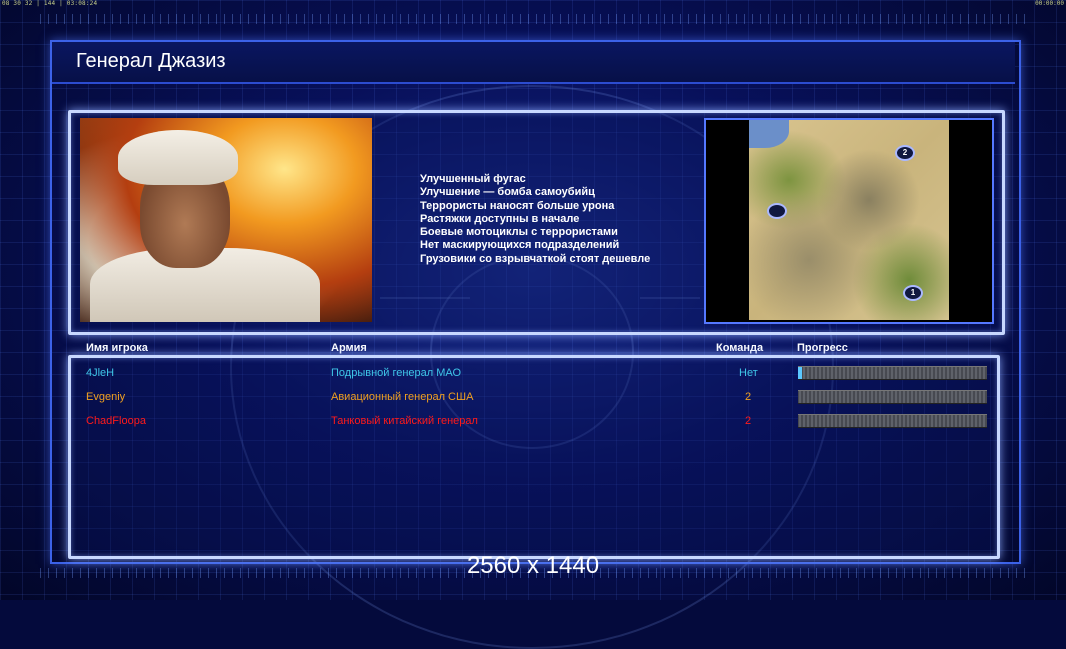  What do you see at coordinates (151, 61) in the screenshot?
I see `general-title: Генерал Джазиз` at bounding box center [151, 61].